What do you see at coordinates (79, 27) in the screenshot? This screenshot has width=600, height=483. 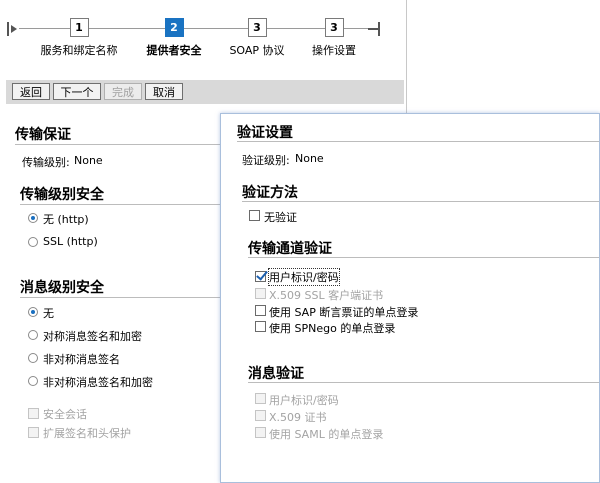 I see `step-number: 1` at bounding box center [79, 27].